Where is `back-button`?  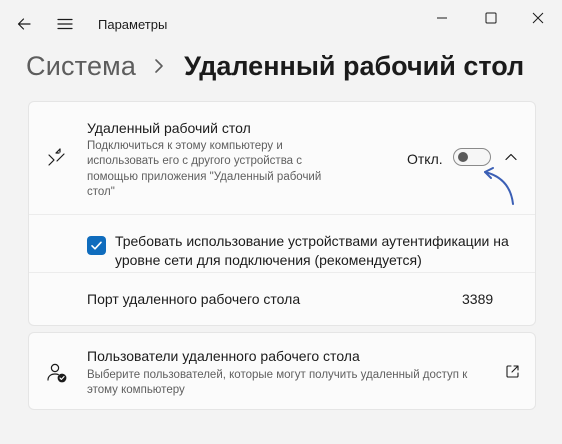 back-button is located at coordinates (24, 24).